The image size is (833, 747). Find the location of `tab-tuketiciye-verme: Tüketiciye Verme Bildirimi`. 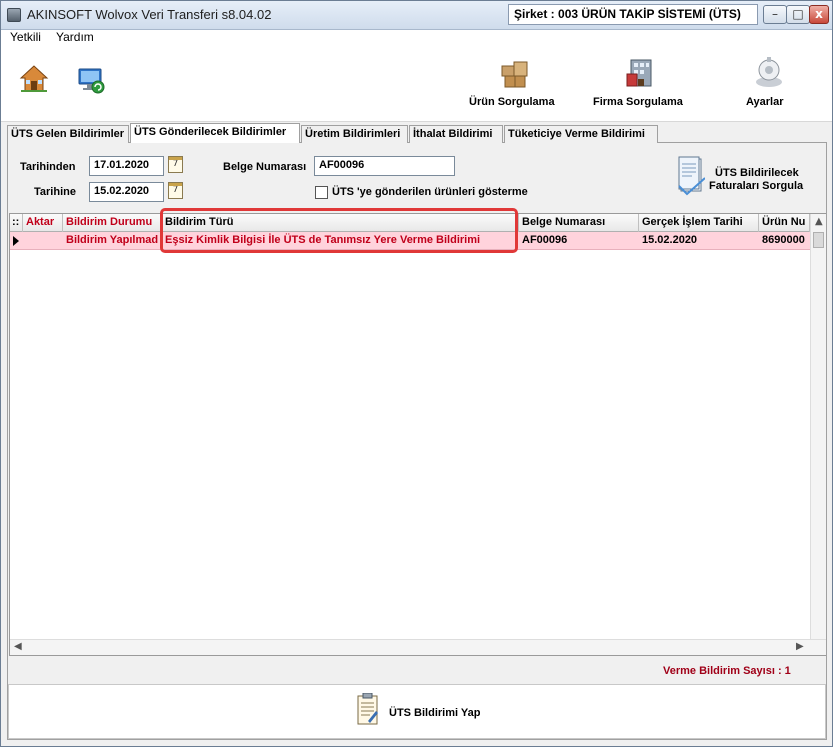

tab-tuketiciye-verme: Tüketiciye Verme Bildirimi is located at coordinates (581, 134).